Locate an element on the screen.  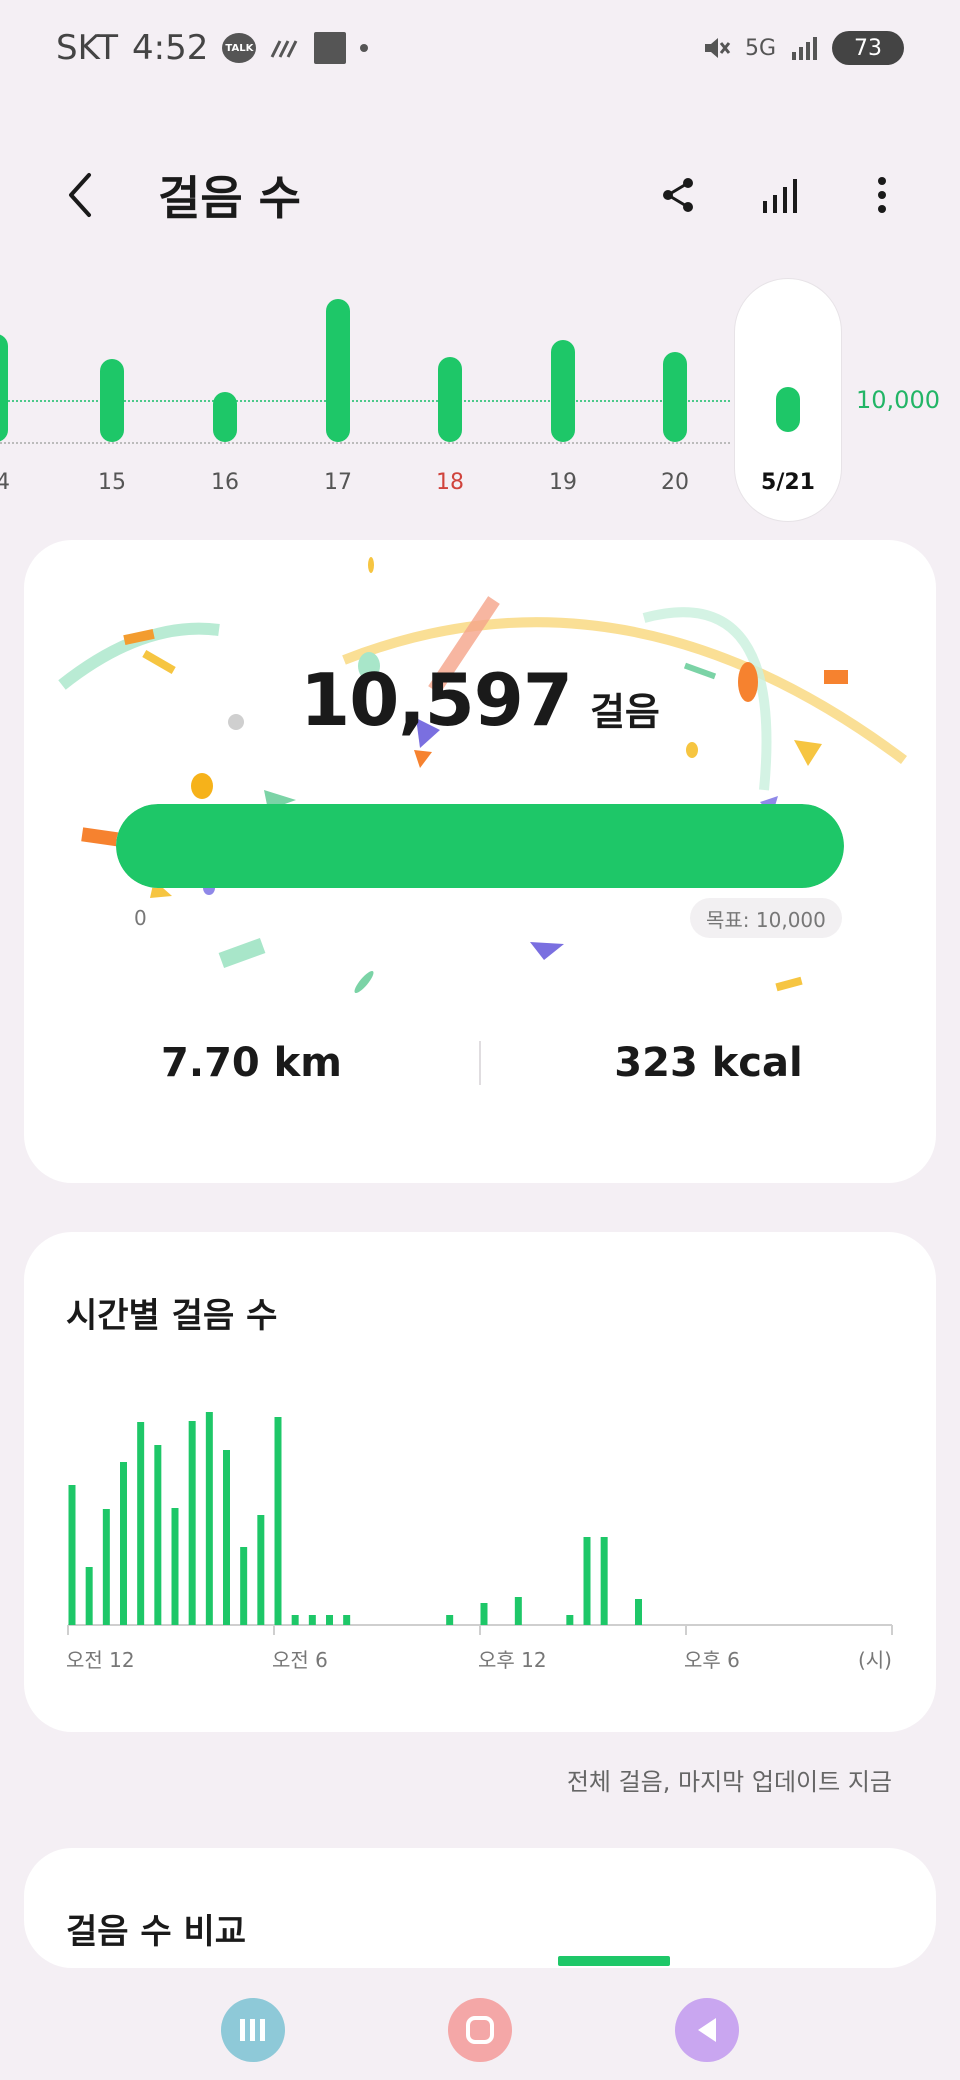
day-label: 20 is located at coordinates (675, 482).